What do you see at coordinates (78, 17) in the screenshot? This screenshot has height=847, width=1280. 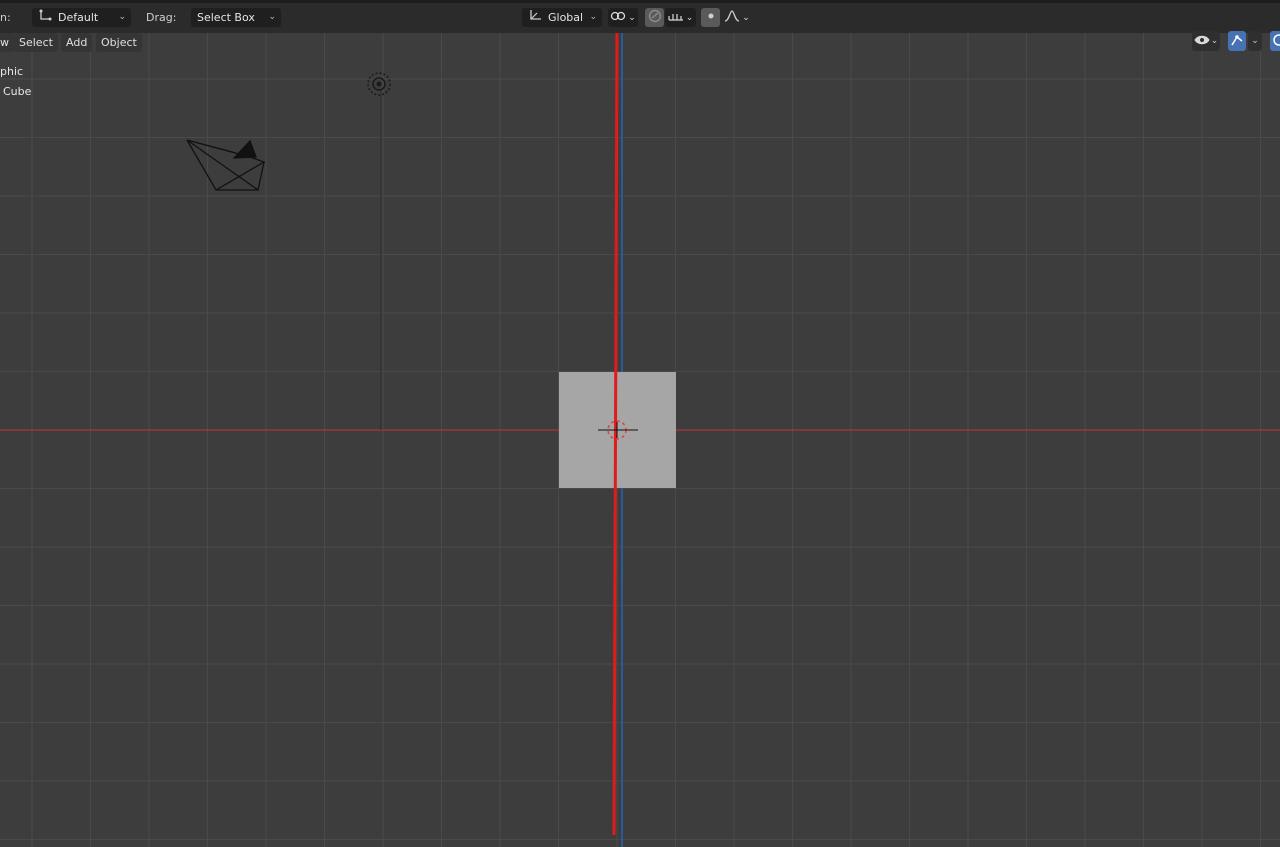 I see `orientation-value: Default` at bounding box center [78, 17].